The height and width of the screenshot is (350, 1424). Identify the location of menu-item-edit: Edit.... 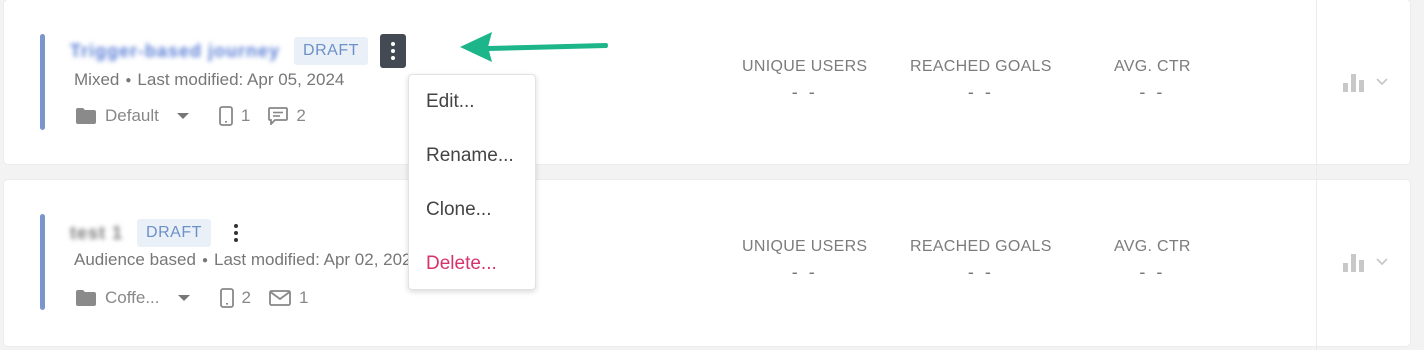
(450, 102).